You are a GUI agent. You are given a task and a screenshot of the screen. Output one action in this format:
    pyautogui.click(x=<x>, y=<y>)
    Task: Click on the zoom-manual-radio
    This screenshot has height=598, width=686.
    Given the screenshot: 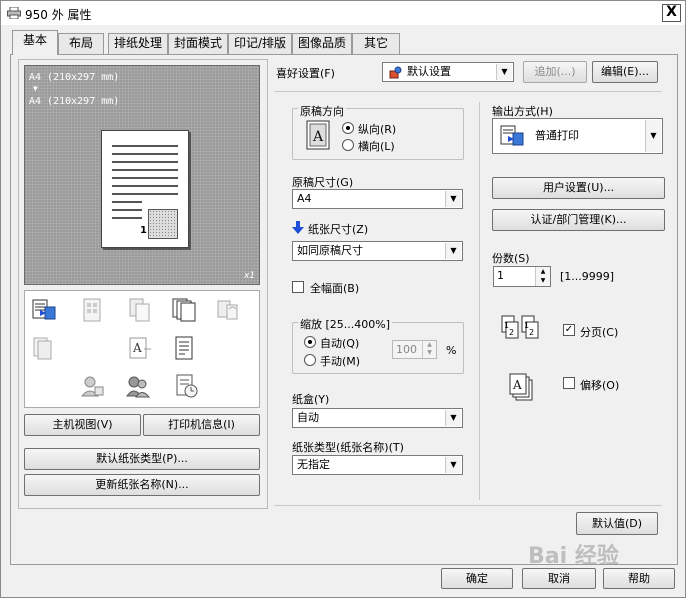 What is the action you would take?
    pyautogui.click(x=310, y=360)
    